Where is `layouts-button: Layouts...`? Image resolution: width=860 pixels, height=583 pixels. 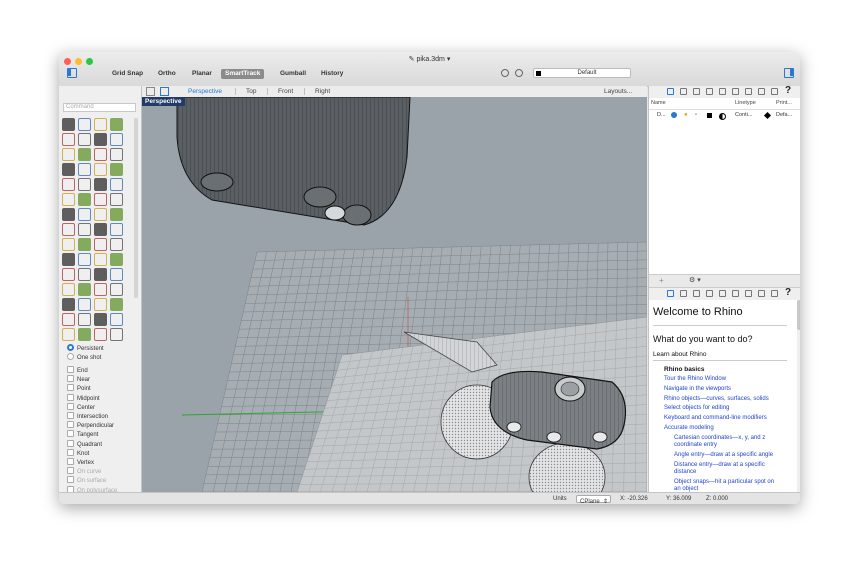 layouts-button: Layouts... is located at coordinates (618, 91).